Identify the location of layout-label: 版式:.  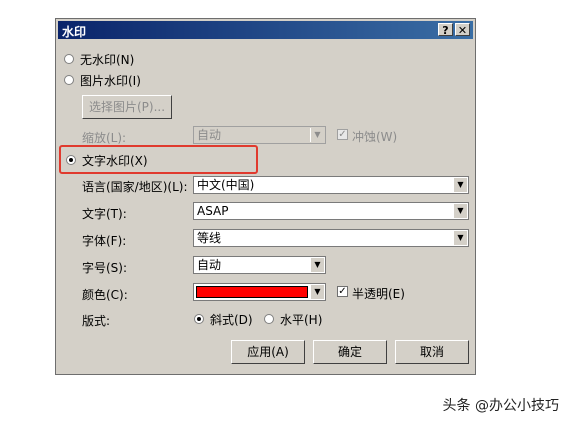
(96, 321).